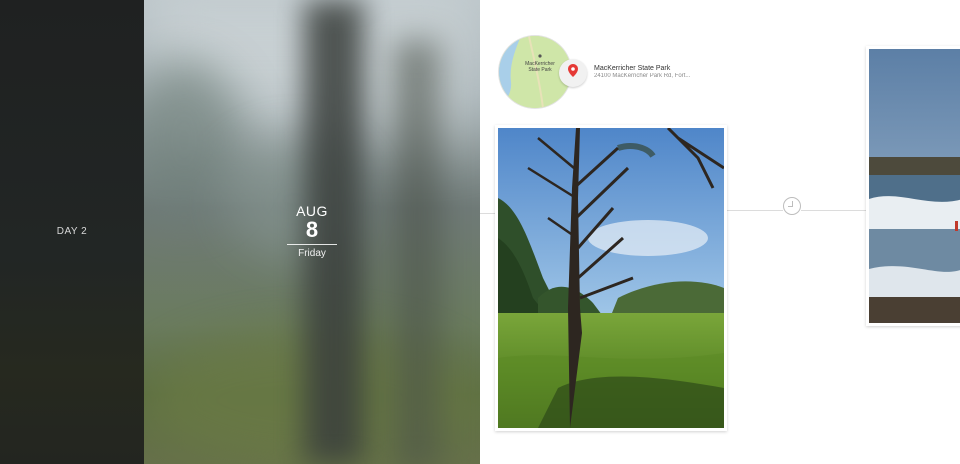  I want to click on place-name: MacKerricher State Park, so click(632, 68).